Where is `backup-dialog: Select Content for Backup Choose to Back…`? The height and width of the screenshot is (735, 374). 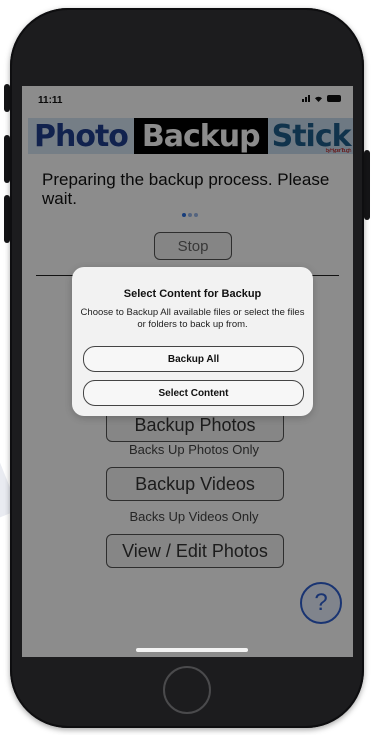
backup-dialog: Select Content for Backup Choose to Back… is located at coordinates (192, 341).